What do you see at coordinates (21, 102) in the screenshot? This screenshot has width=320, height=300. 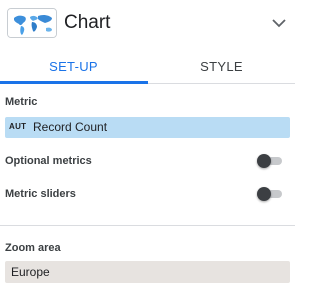 I see `metric-label: Metric` at bounding box center [21, 102].